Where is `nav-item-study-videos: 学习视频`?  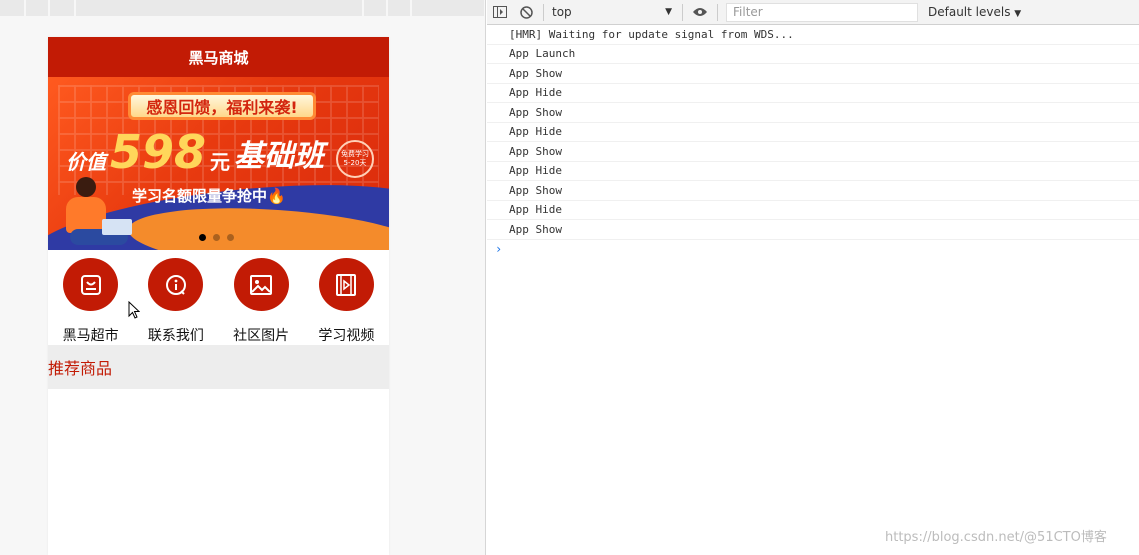 nav-item-study-videos: 学习视频 is located at coordinates (346, 301).